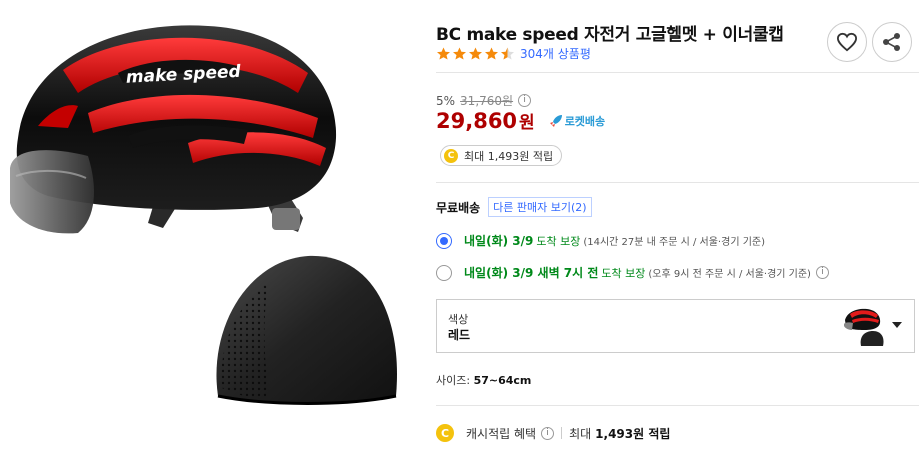 The width and height of the screenshot is (919, 449). I want to click on discount-rate: 5%, so click(446, 100).